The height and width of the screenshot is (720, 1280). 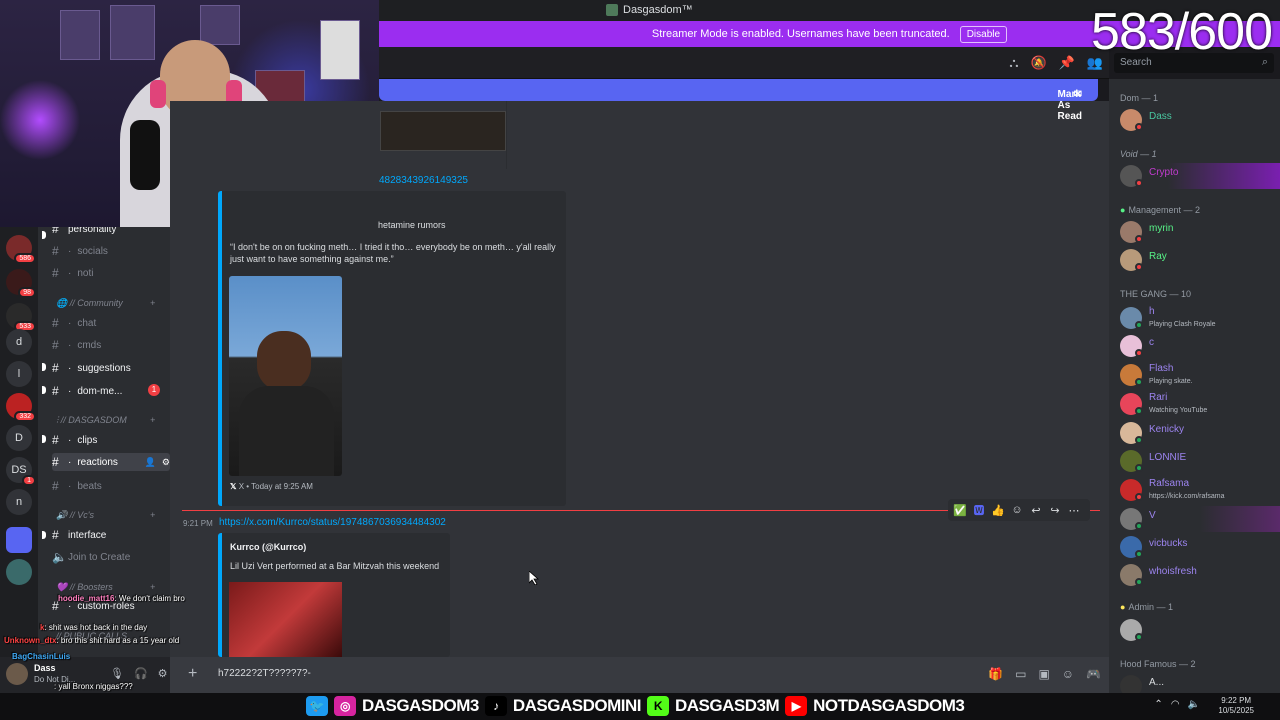 What do you see at coordinates (1200, 575) in the screenshot?
I see `member-item: whoisfresh` at bounding box center [1200, 575].